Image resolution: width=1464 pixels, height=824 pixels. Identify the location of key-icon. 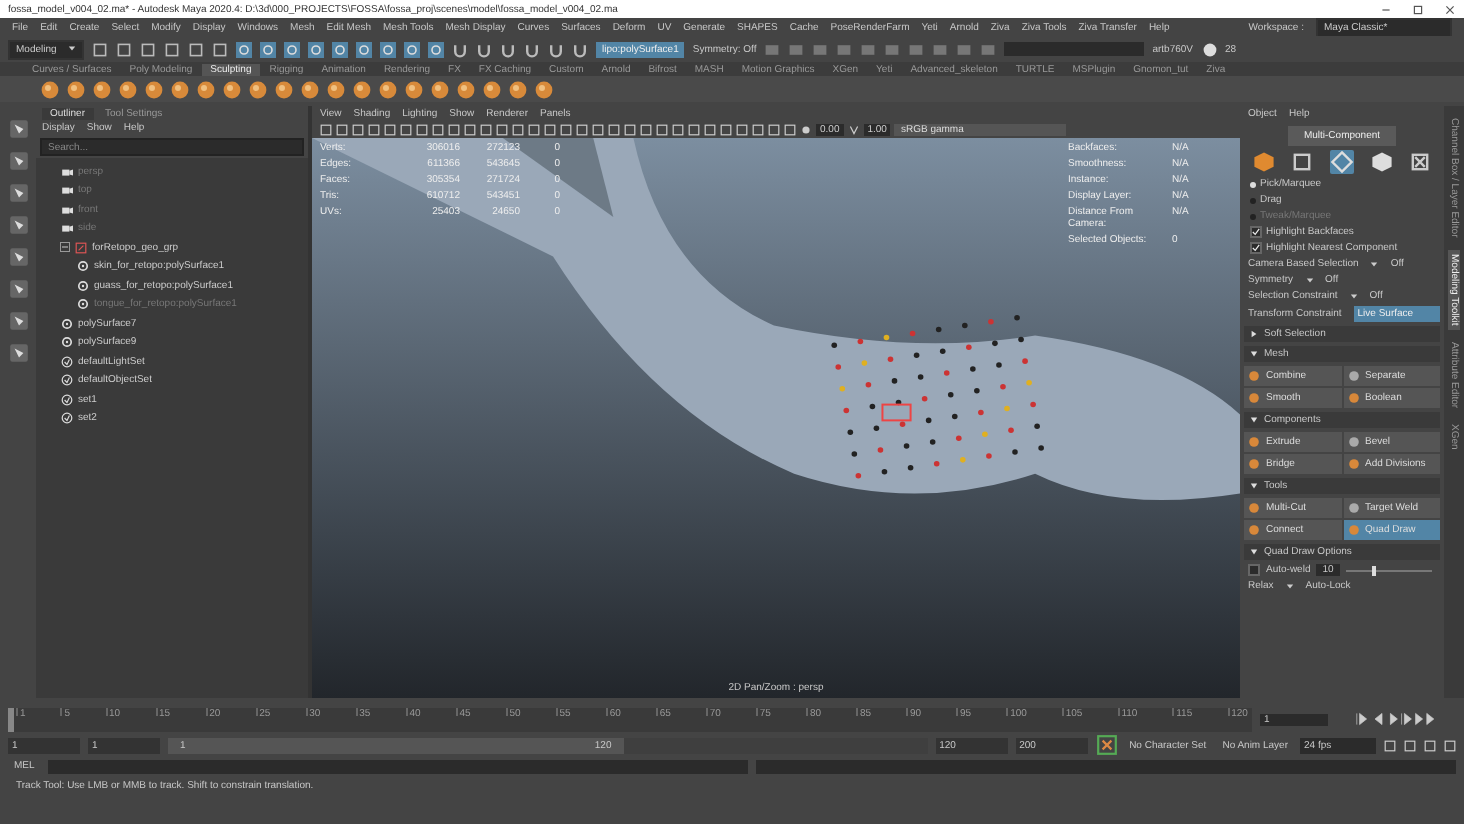
(1106, 745).